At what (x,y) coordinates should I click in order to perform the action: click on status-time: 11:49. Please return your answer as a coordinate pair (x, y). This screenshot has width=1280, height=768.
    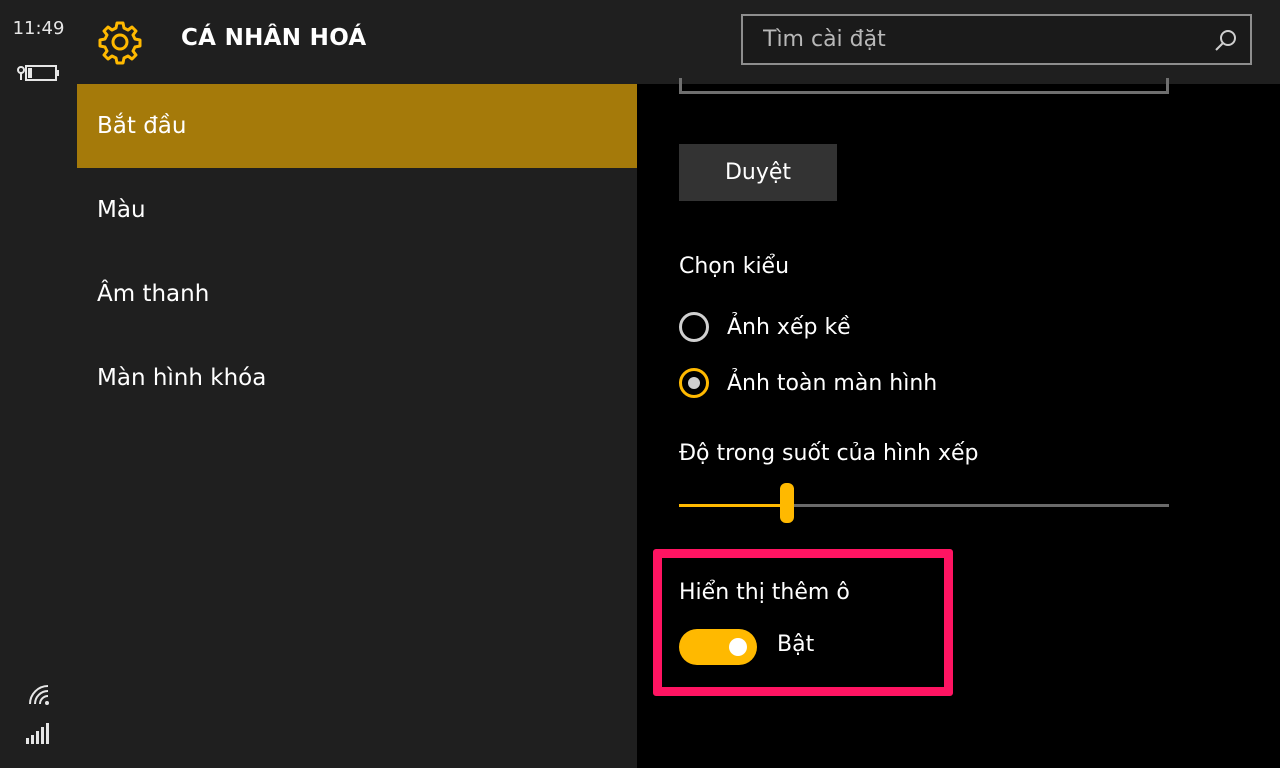
    Looking at the image, I should click on (38, 28).